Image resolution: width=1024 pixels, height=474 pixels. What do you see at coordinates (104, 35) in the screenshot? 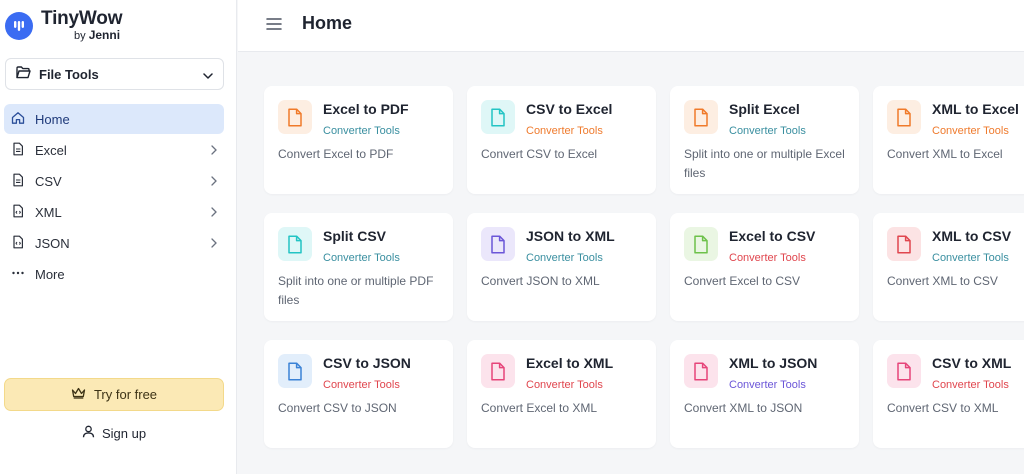
I see `brand-author: Jenni` at bounding box center [104, 35].